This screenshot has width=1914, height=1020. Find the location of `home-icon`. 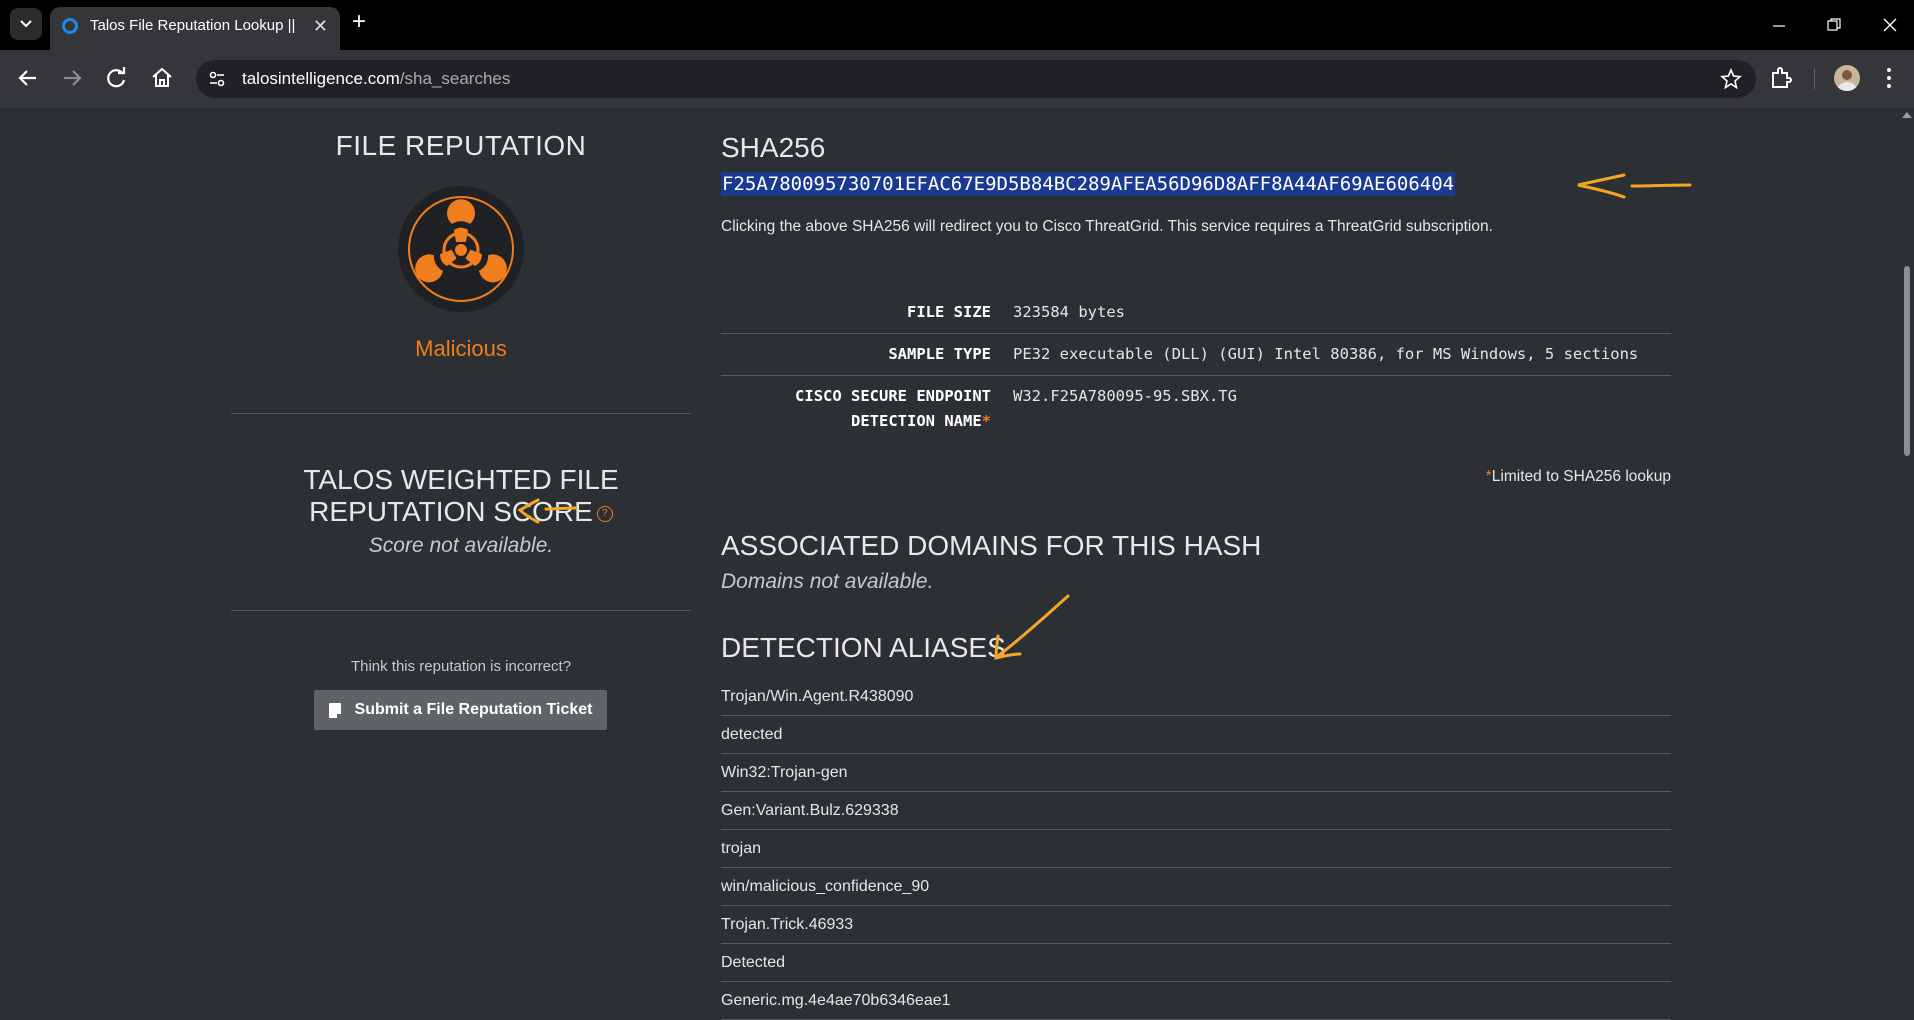

home-icon is located at coordinates (162, 78).